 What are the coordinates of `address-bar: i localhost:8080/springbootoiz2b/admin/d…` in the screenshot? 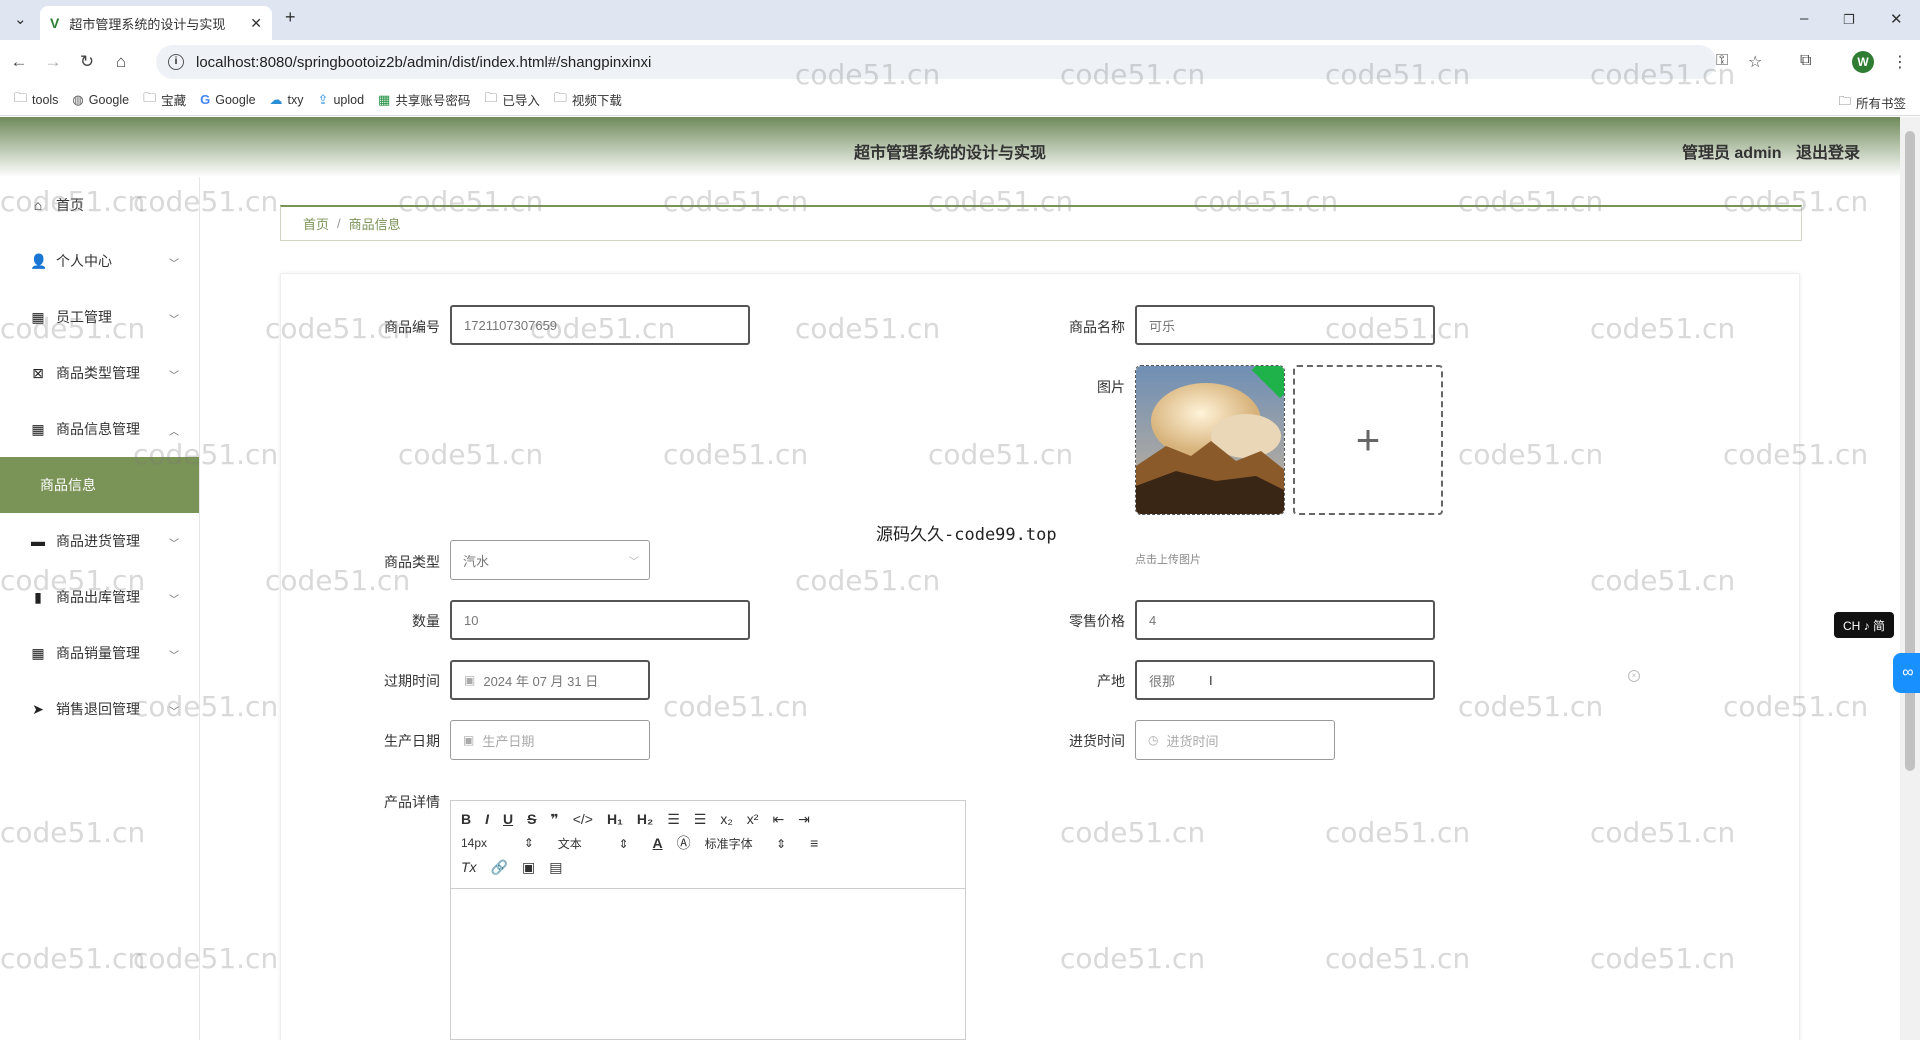 It's located at (936, 62).